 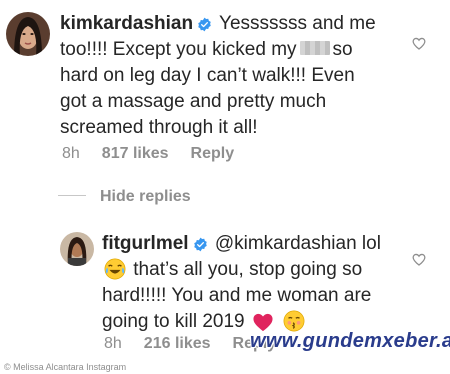 What do you see at coordinates (294, 321) in the screenshot?
I see `kissing-face-emoji` at bounding box center [294, 321].